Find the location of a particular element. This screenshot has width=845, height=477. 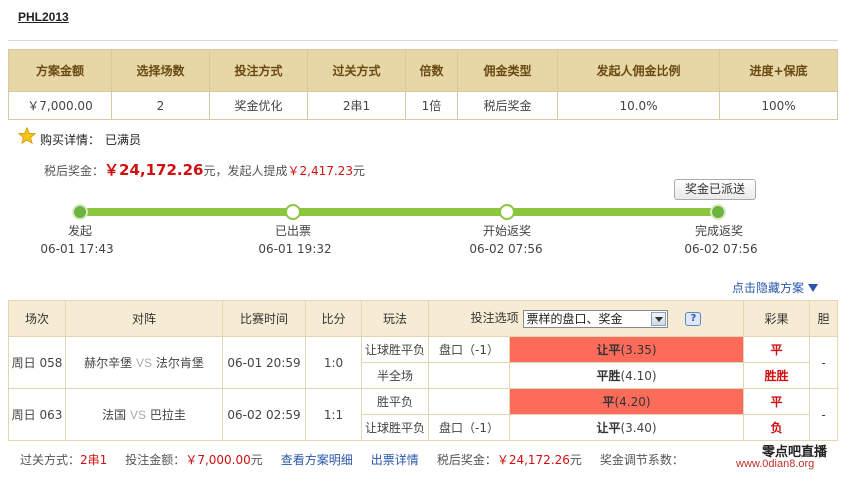

footer-prize-value: ￥24,172.26 is located at coordinates (533, 460).